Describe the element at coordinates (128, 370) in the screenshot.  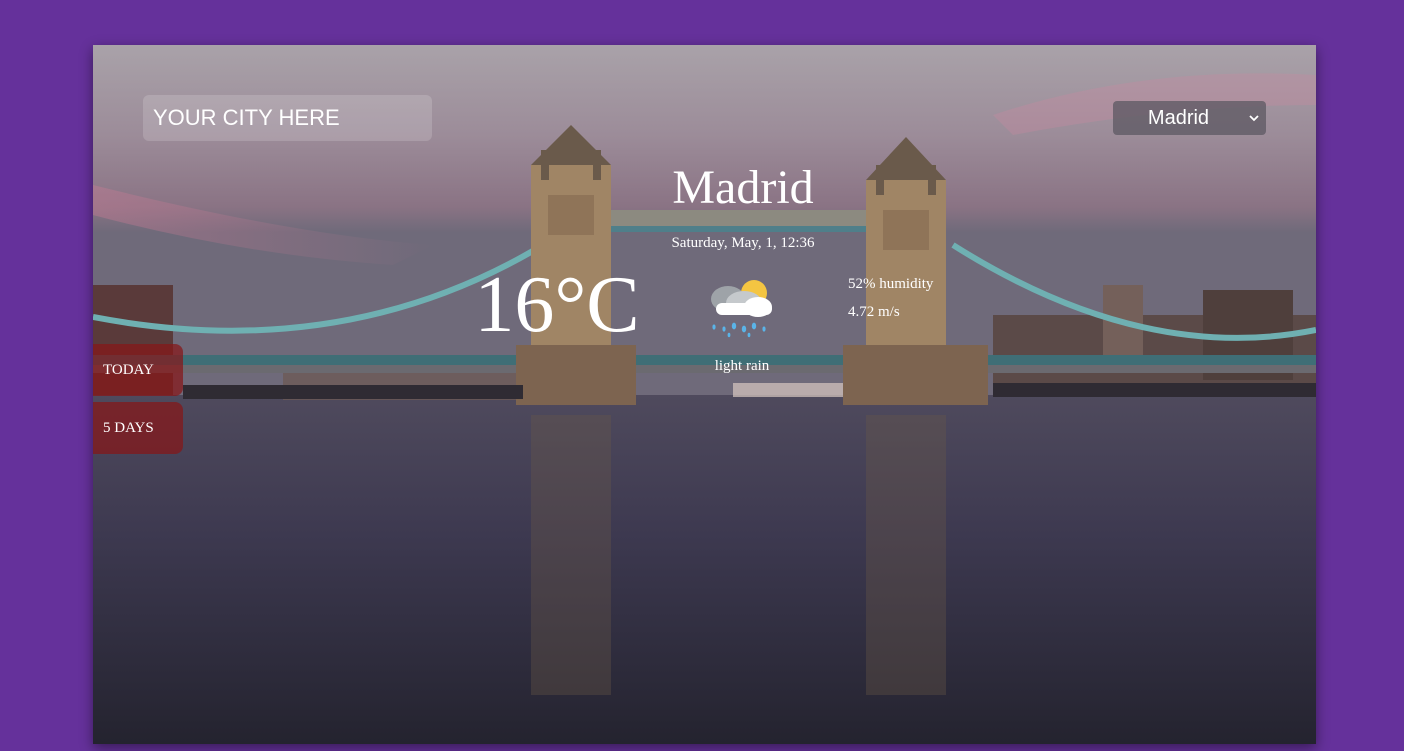
I see `today-button-label: TODAY` at that location.